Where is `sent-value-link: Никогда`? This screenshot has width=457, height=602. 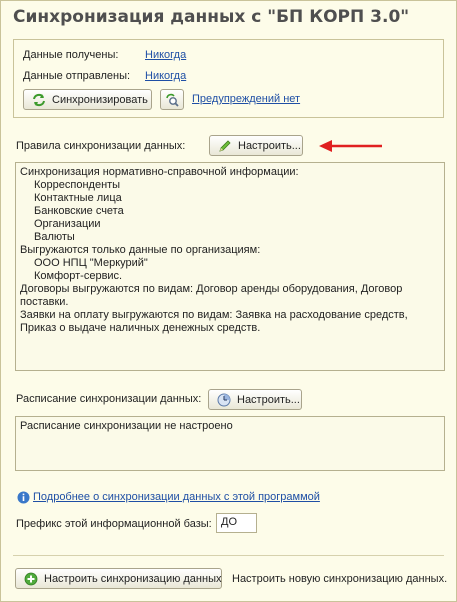
sent-value-link: Никогда is located at coordinates (165, 76).